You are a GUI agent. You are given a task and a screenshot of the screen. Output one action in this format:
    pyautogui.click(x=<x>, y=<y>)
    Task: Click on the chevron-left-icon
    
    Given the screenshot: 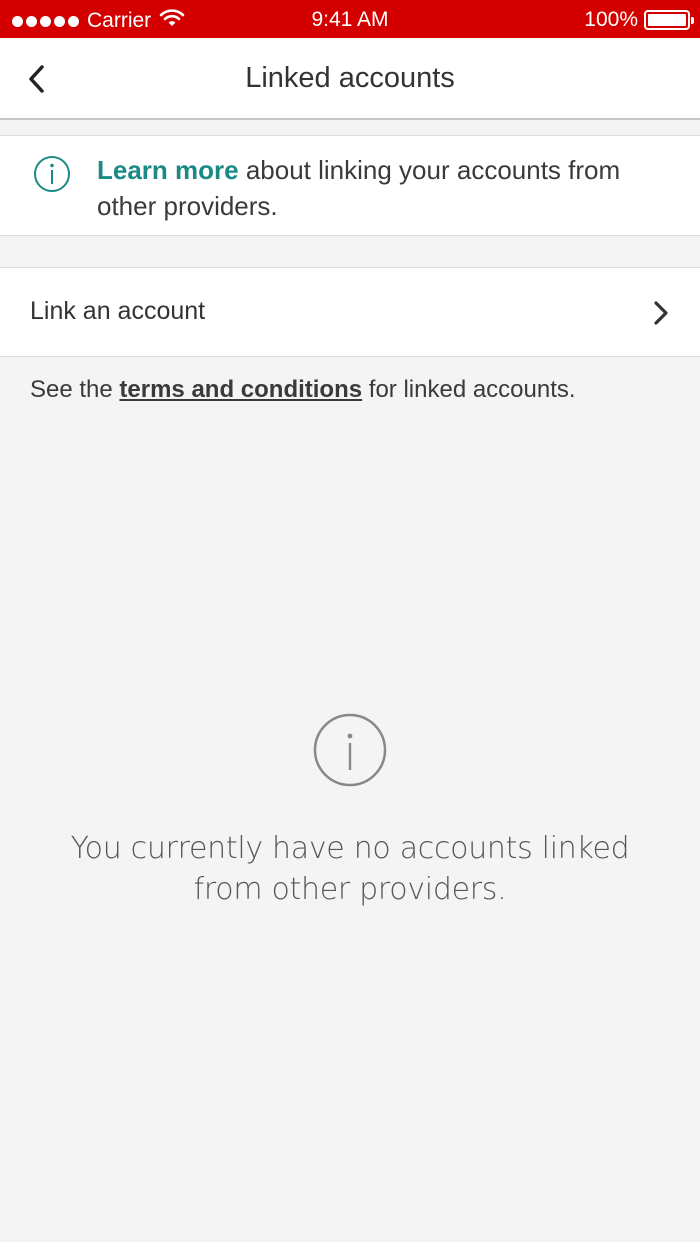 What is the action you would take?
    pyautogui.click(x=36, y=79)
    